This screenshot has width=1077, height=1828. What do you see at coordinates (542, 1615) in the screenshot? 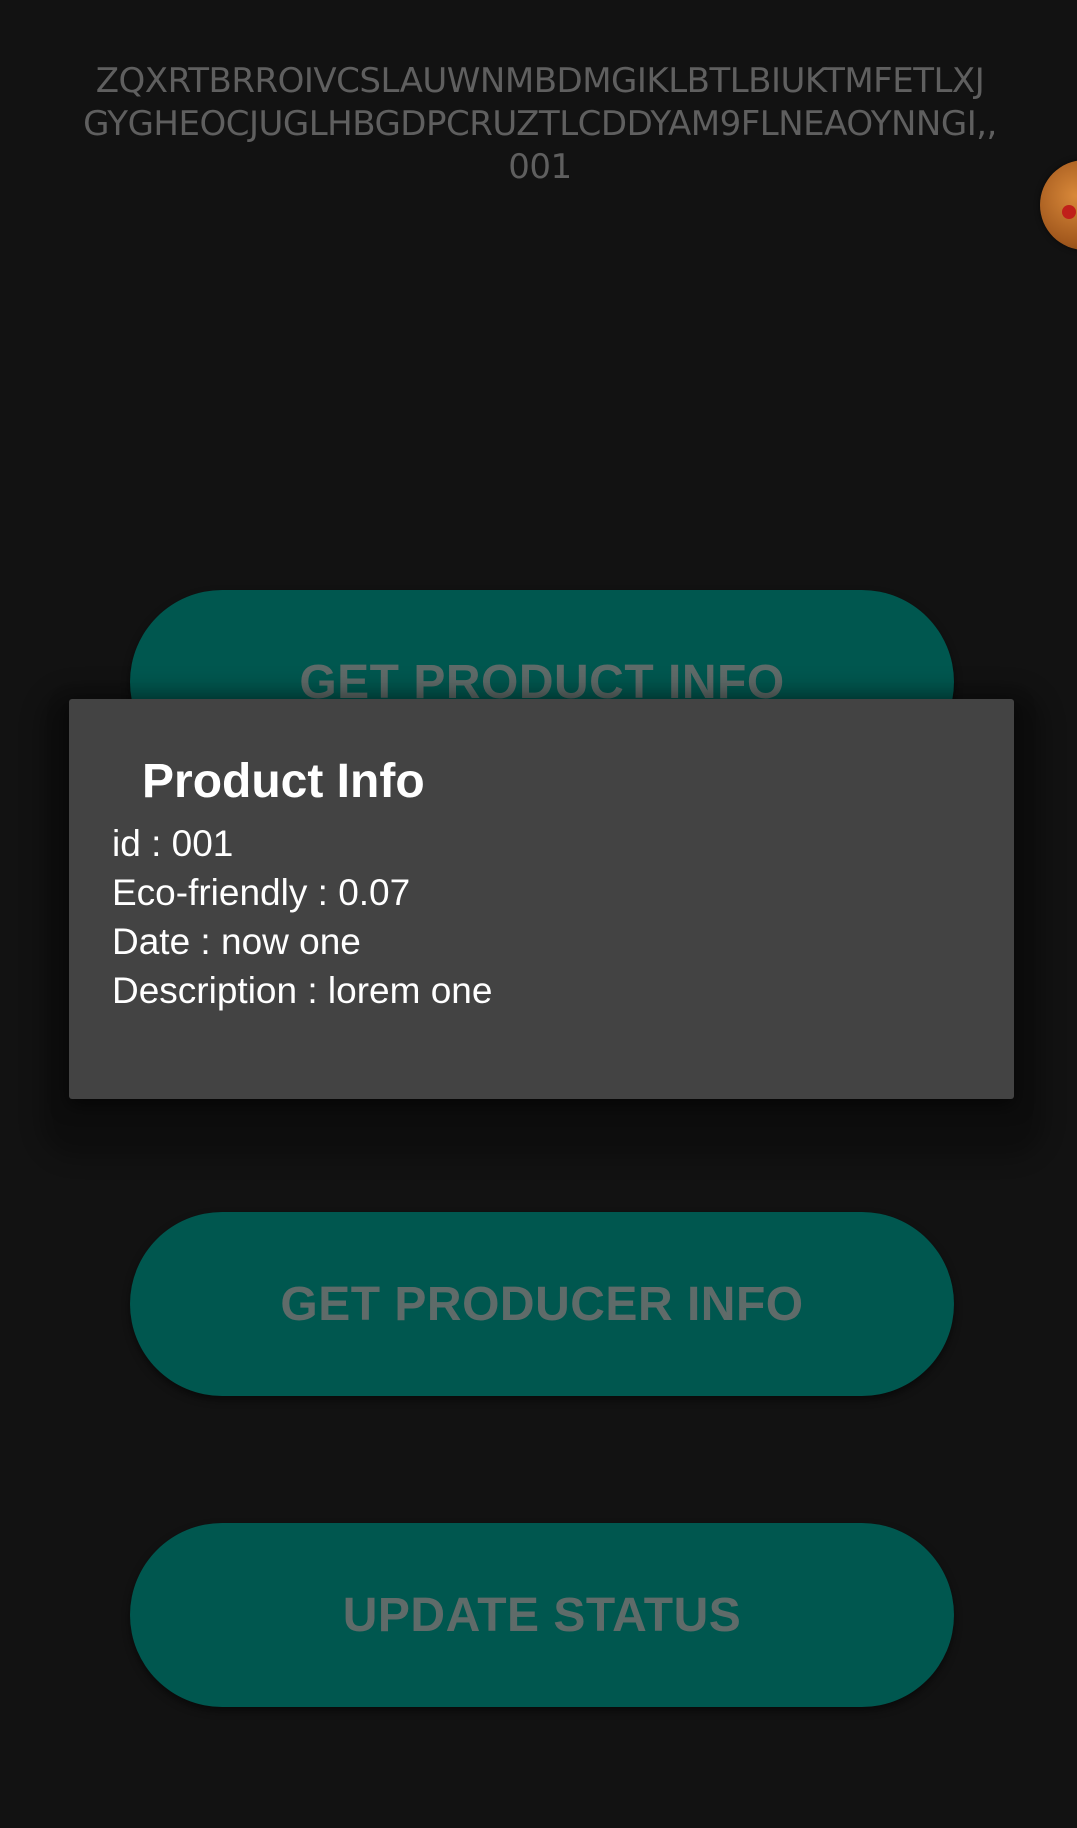
I see `update-status-button: UPDATE STATUS` at bounding box center [542, 1615].